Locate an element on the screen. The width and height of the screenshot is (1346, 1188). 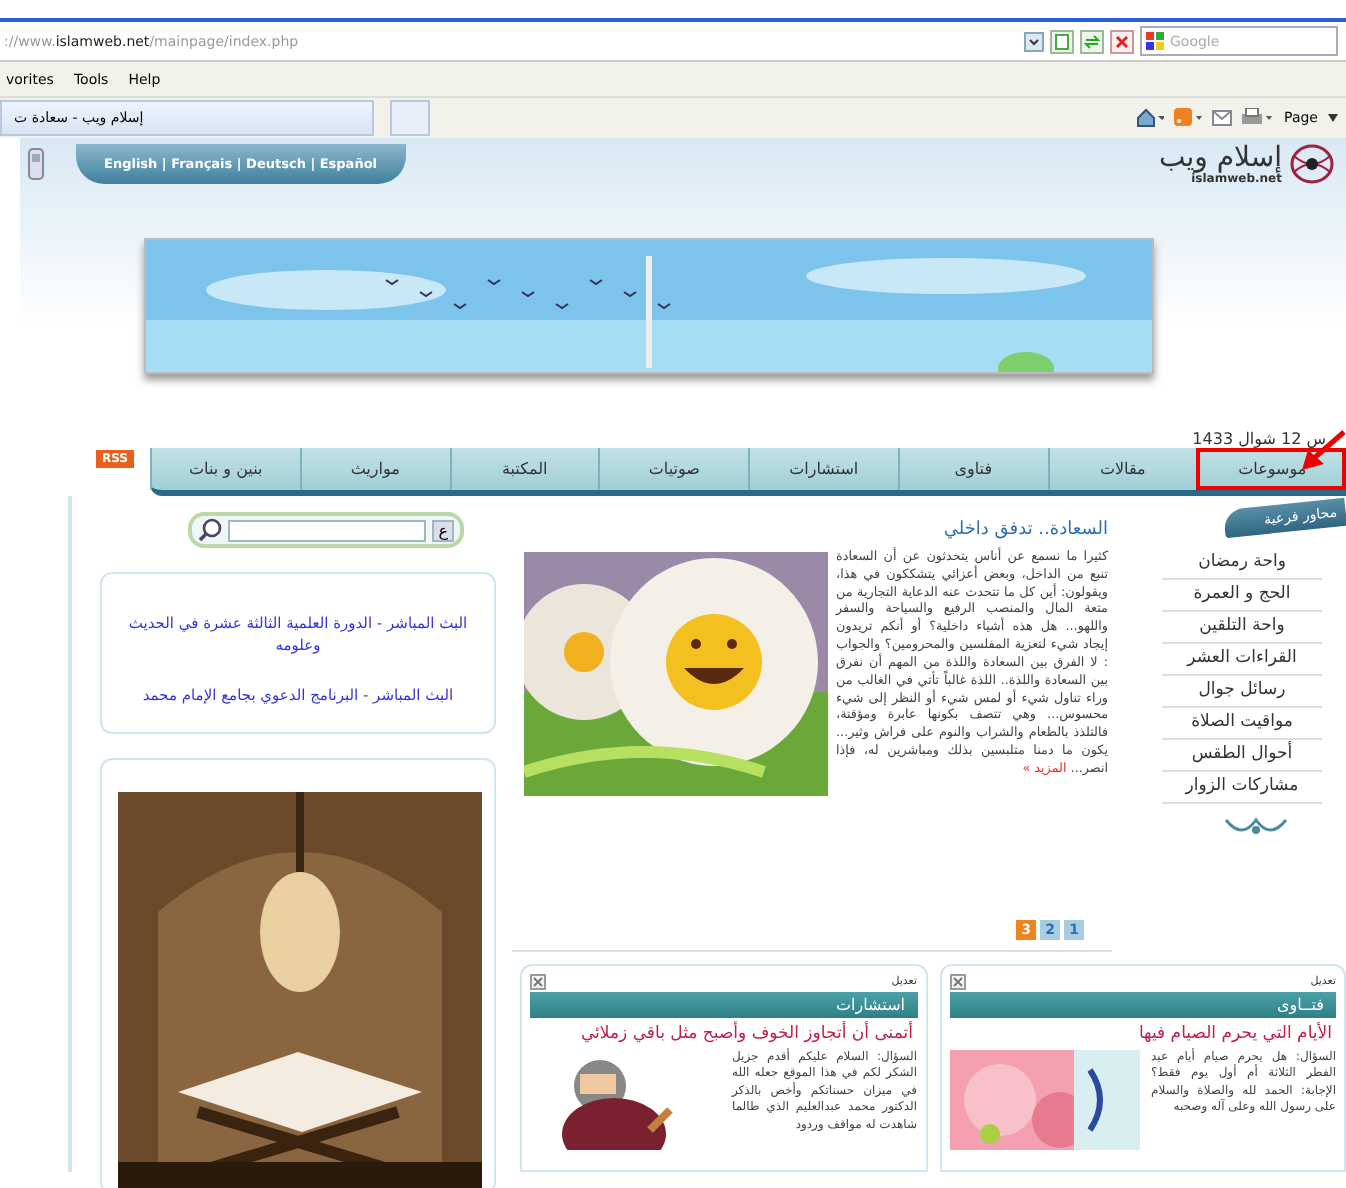
panel-heading: استشارات is located at coordinates (723, 1005).